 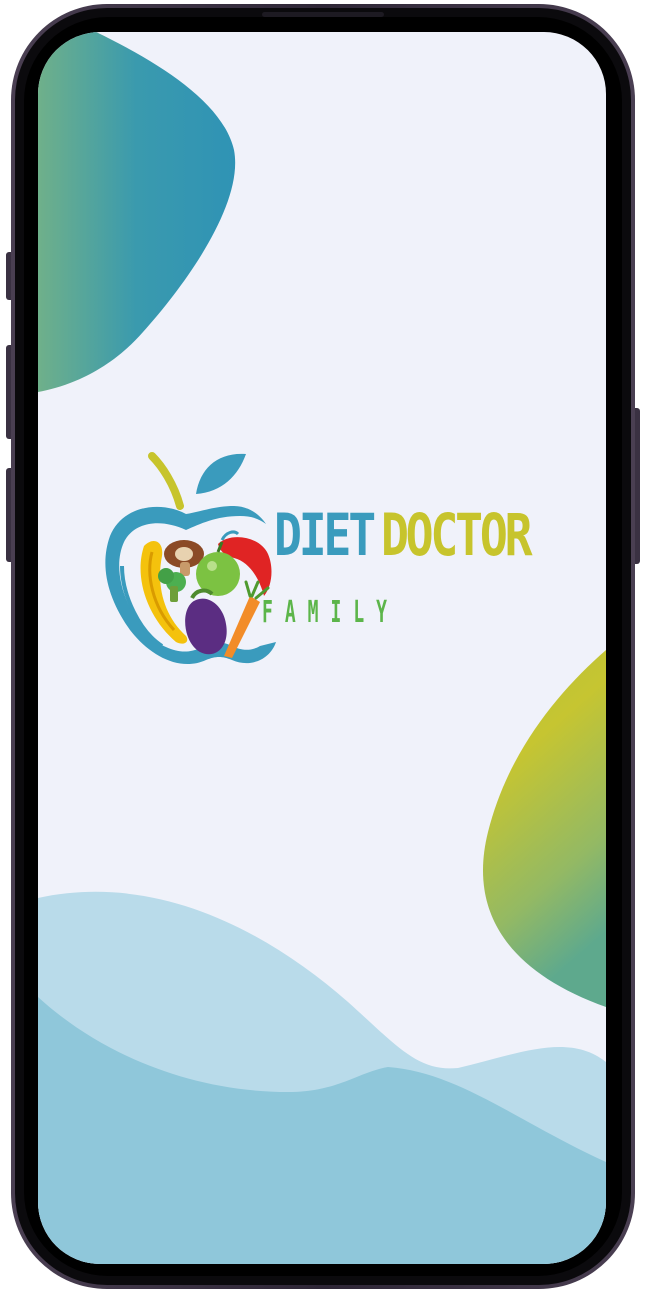 What do you see at coordinates (456, 535) in the screenshot?
I see `brand-word-doctor: DOCTOR` at bounding box center [456, 535].